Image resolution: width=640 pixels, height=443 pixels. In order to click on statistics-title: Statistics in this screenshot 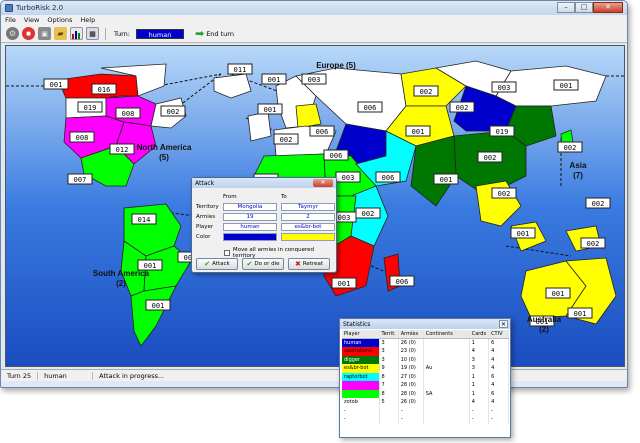, I will do `click(357, 324)`.